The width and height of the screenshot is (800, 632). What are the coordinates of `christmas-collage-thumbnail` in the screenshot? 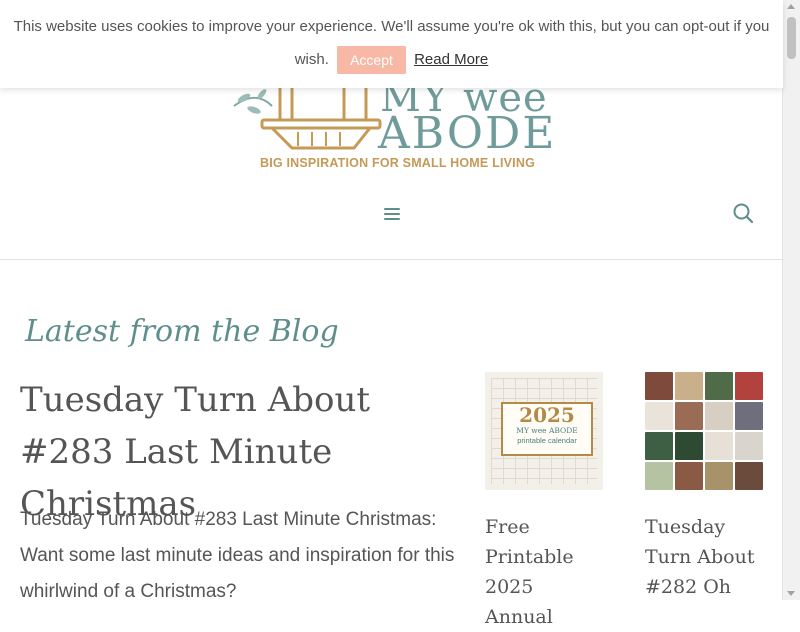 It's located at (704, 431).